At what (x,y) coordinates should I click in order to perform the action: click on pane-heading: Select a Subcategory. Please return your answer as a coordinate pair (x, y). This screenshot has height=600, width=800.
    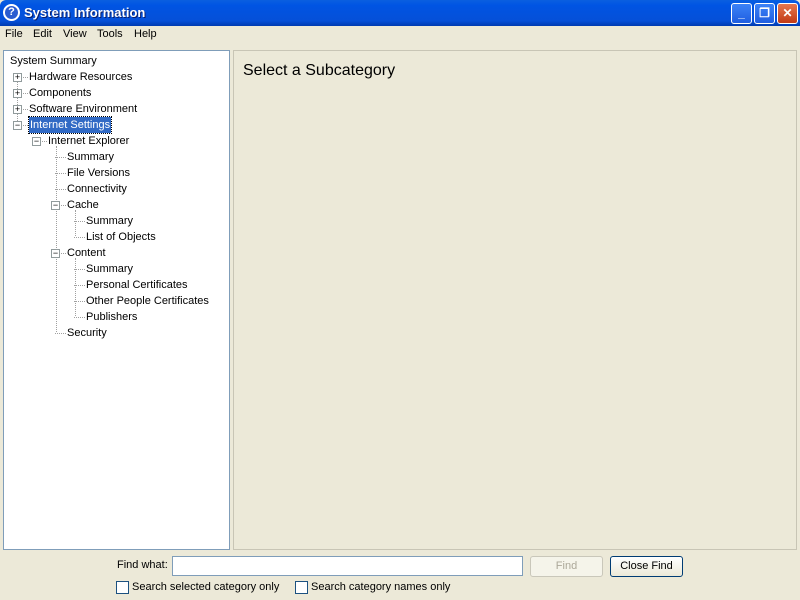
    Looking at the image, I should click on (319, 70).